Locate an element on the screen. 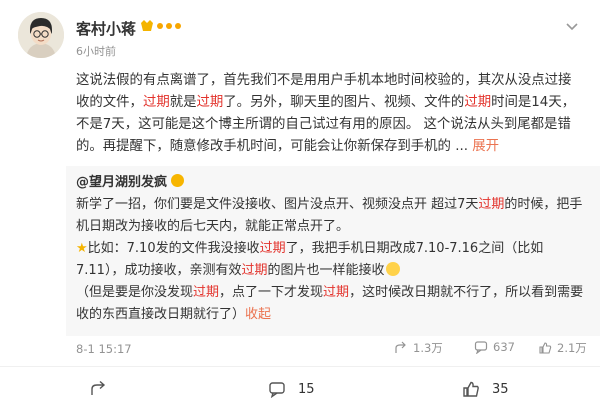 The width and height of the screenshot is (600, 412). divider is located at coordinates (300, 366).